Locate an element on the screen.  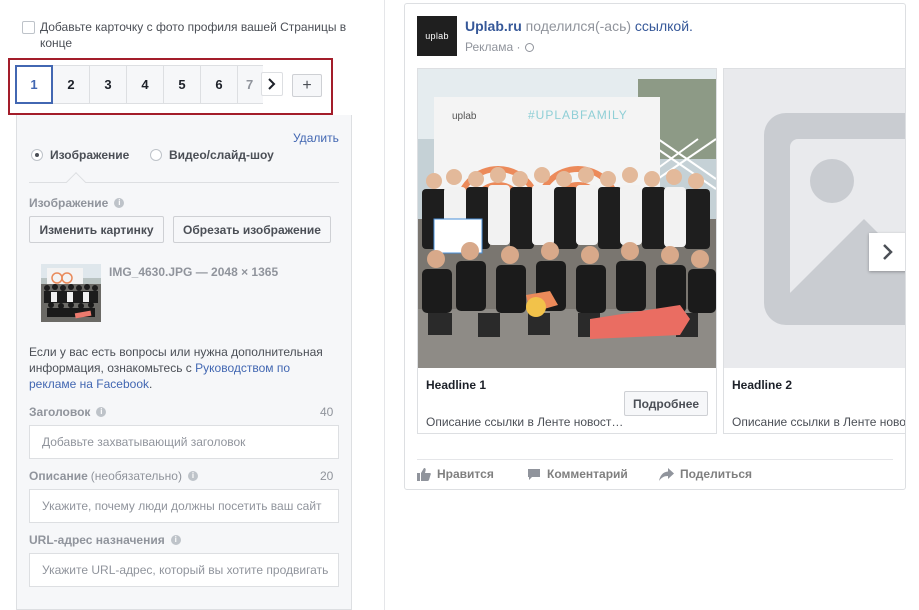
description-label-text: Описание is located at coordinates (58, 476).